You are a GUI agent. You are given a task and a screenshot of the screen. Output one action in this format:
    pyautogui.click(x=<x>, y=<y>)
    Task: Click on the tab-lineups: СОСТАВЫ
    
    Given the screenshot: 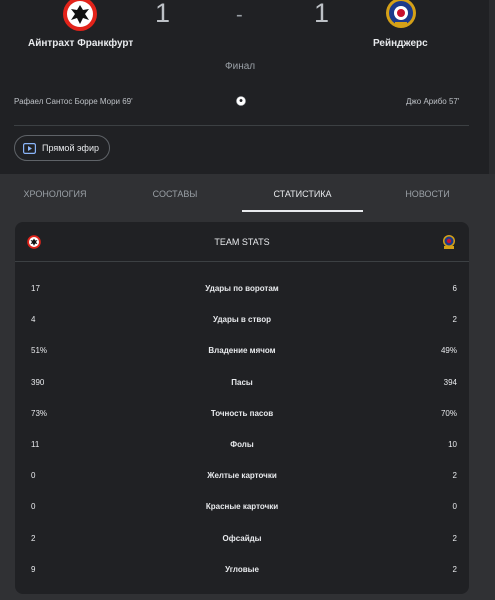 What is the action you would take?
    pyautogui.click(x=175, y=194)
    